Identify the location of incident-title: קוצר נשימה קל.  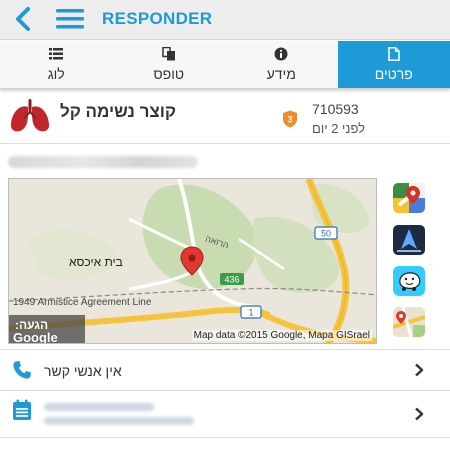
(118, 111).